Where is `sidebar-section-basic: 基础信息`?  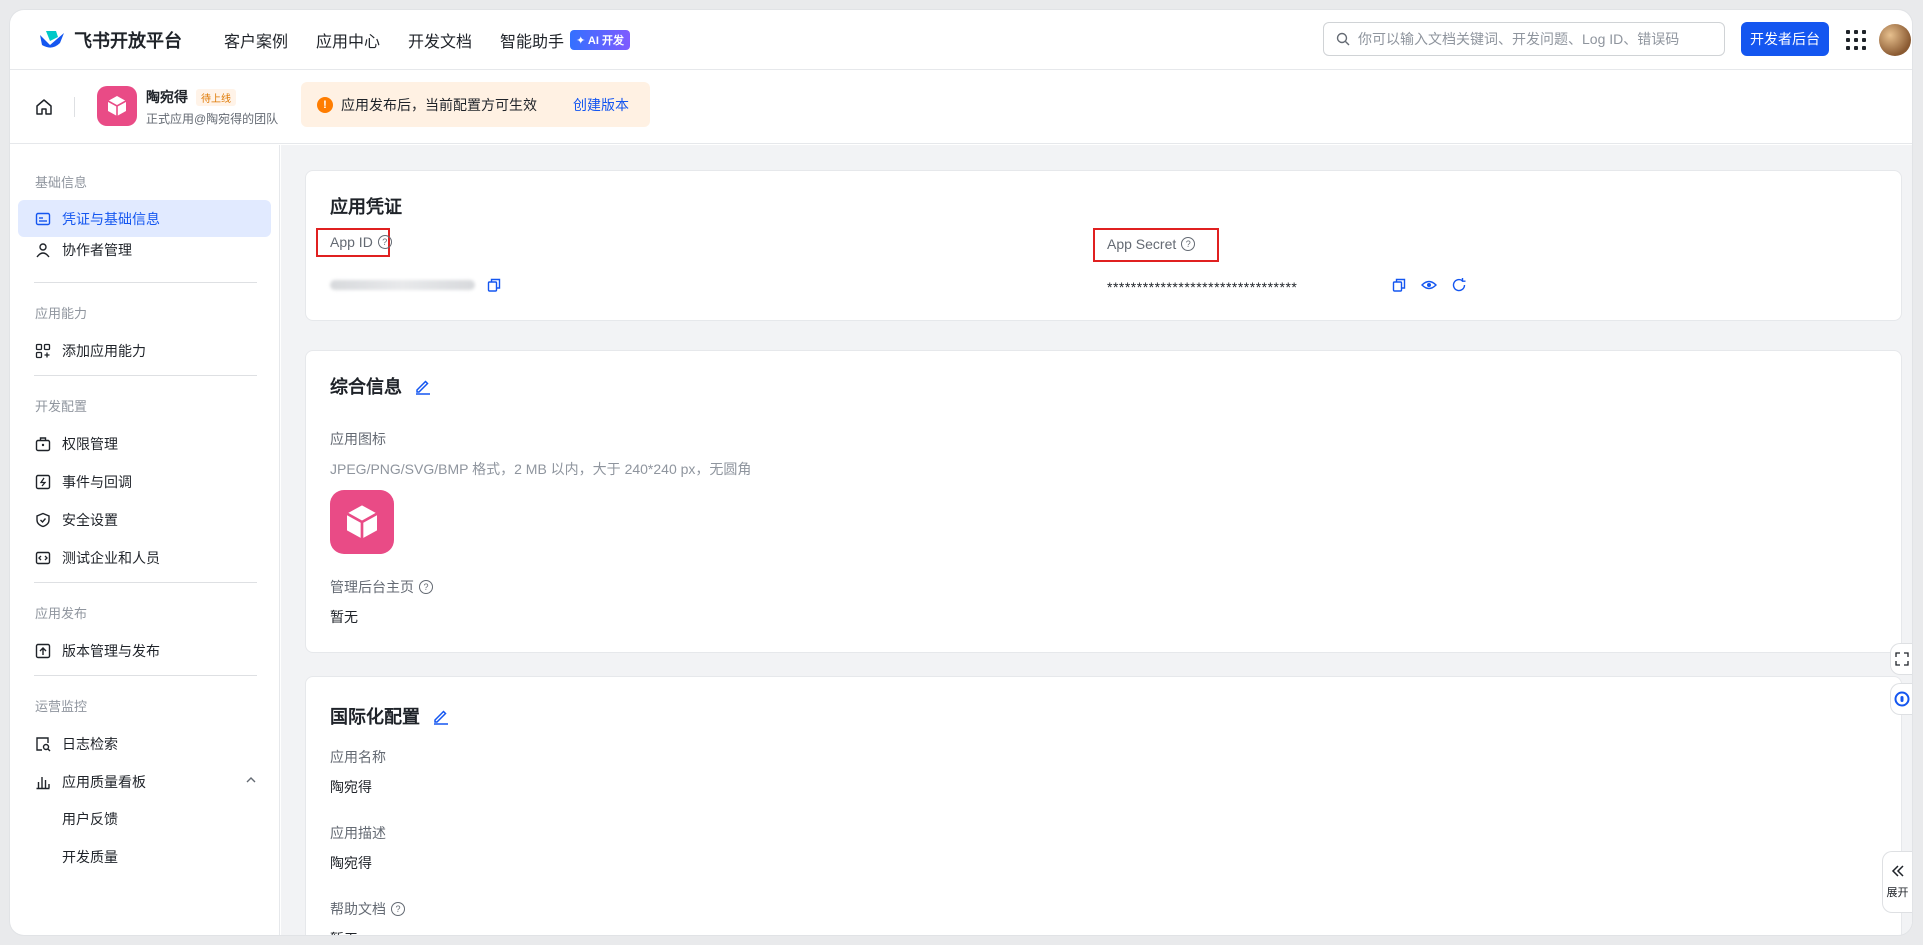
sidebar-section-basic: 基础信息 is located at coordinates (61, 182).